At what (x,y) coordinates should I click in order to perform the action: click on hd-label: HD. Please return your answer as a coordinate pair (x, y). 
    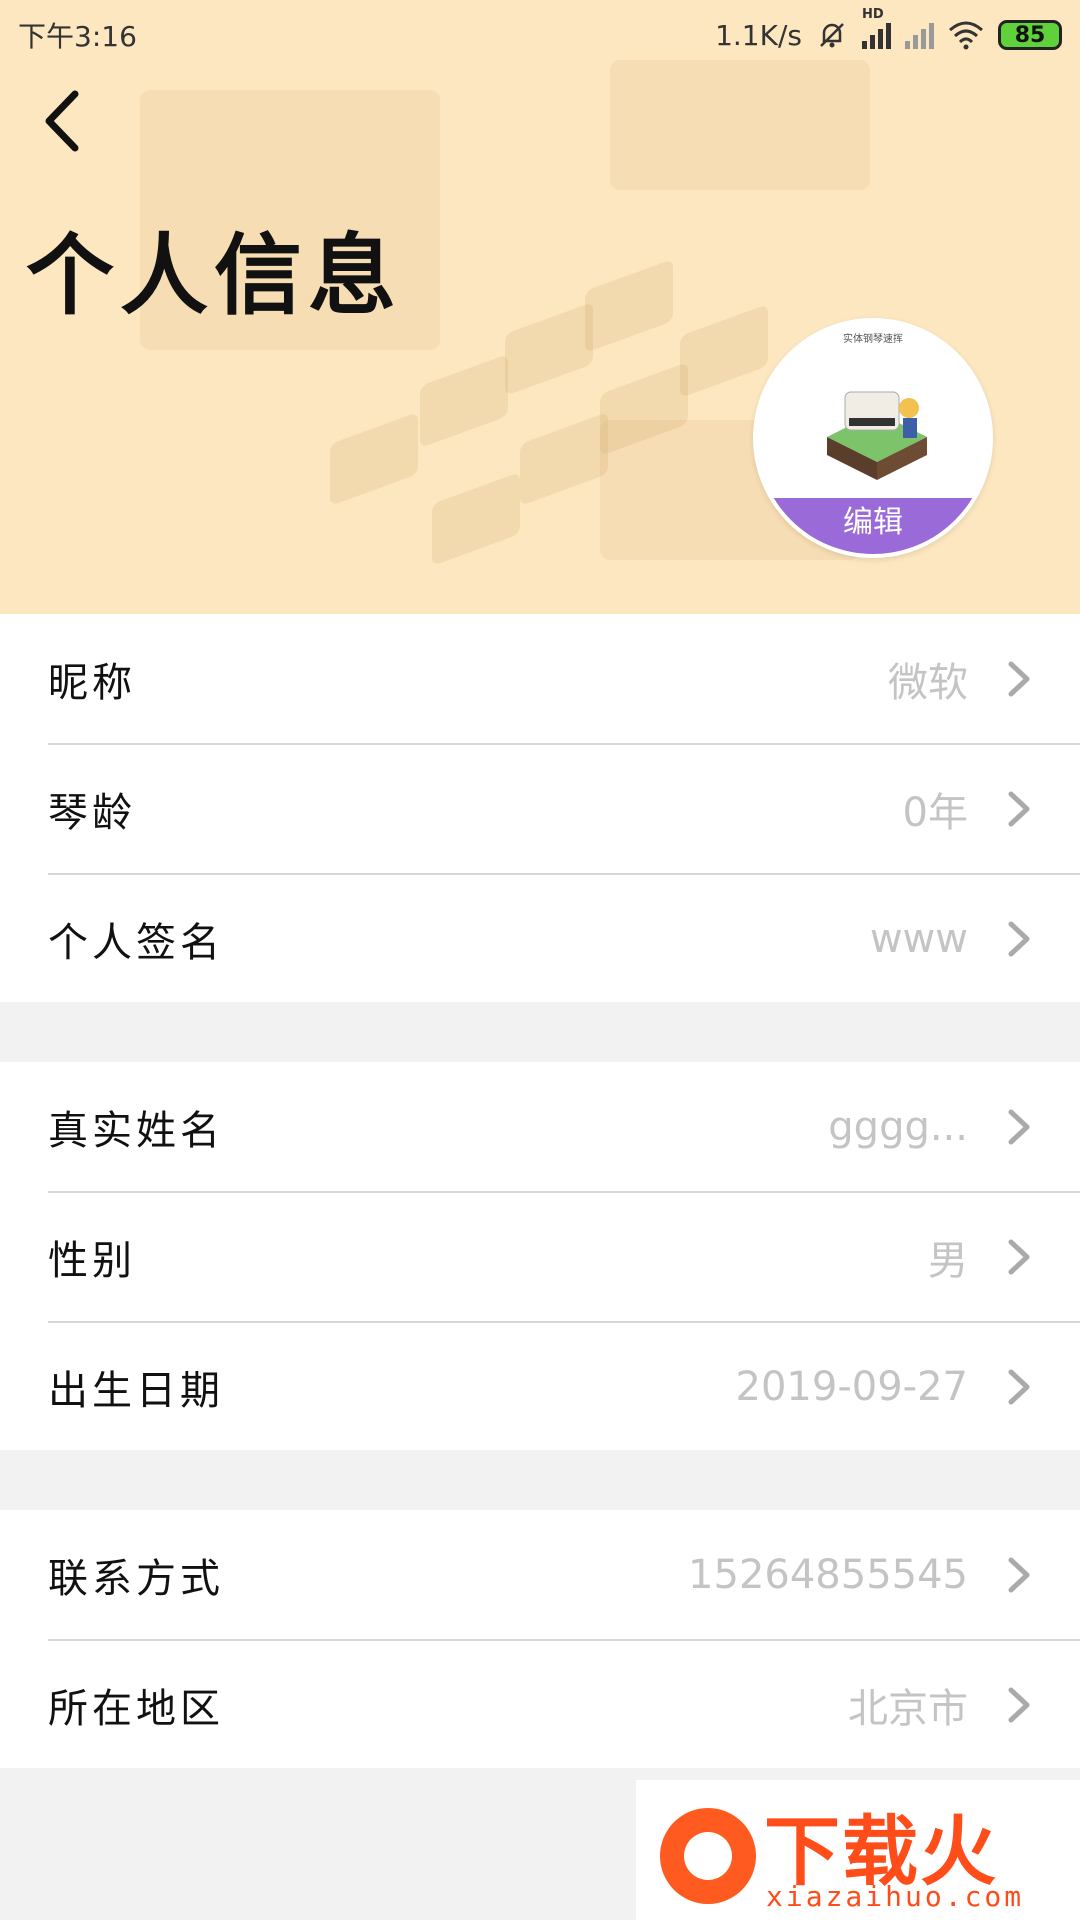
    Looking at the image, I should click on (873, 14).